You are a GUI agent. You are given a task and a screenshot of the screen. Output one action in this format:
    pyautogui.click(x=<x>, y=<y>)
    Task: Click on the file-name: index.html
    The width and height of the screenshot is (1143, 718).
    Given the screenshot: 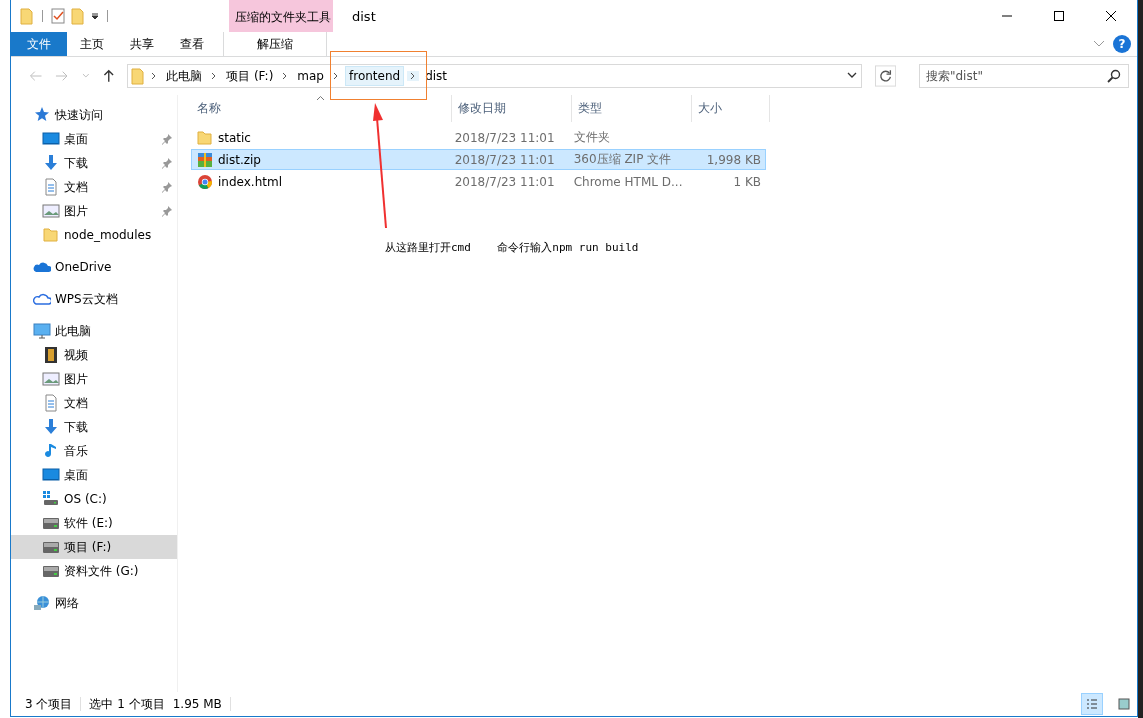 What is the action you would take?
    pyautogui.click(x=250, y=181)
    